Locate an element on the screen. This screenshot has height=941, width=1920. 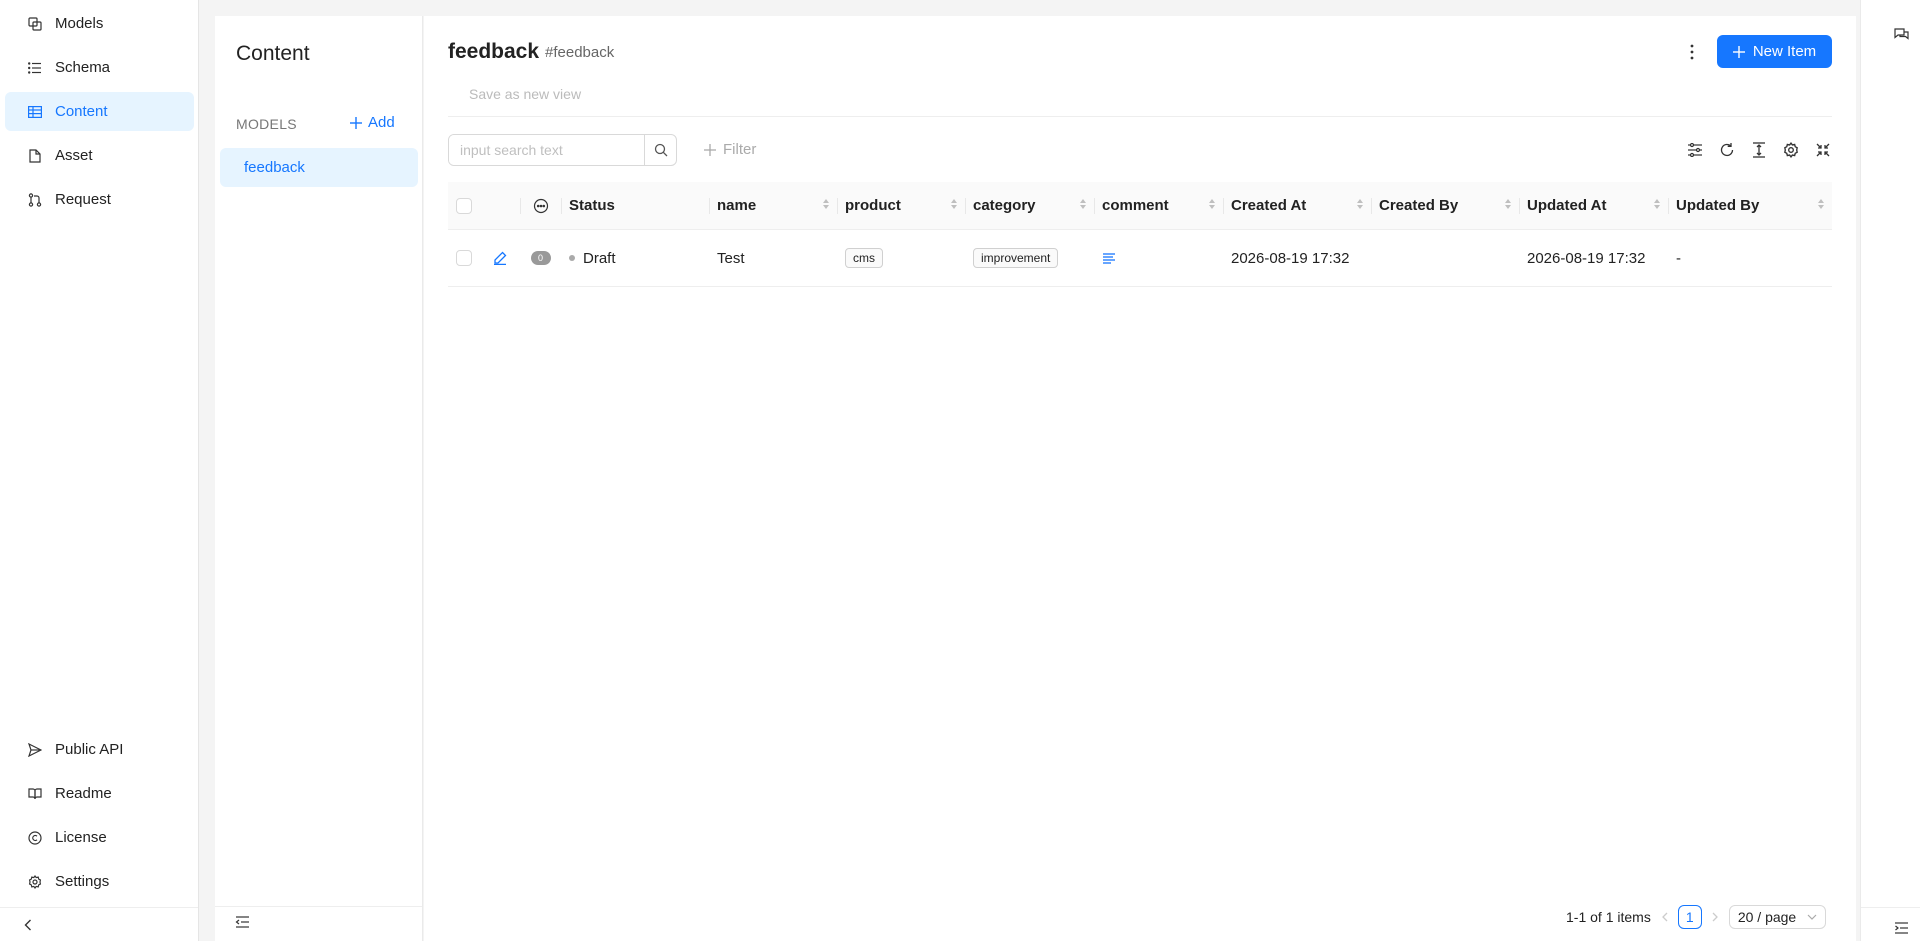
send-icon is located at coordinates (35, 750).